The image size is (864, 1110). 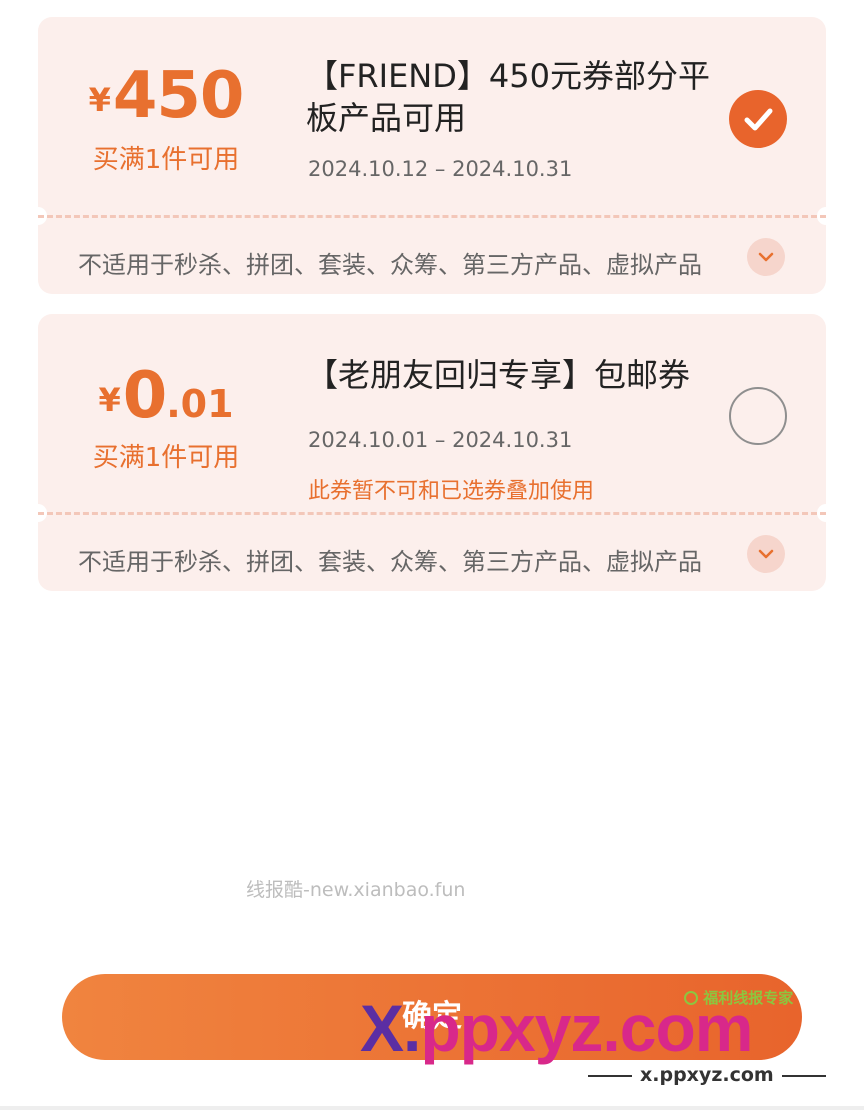 What do you see at coordinates (707, 1075) in the screenshot?
I see `domain-watermark: x.ppxyz.com` at bounding box center [707, 1075].